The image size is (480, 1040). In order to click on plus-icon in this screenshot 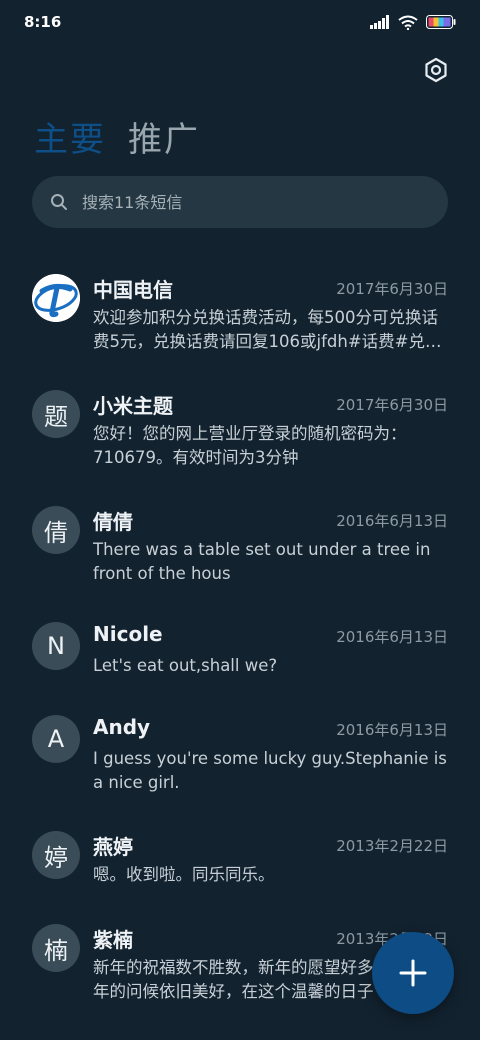, I will do `click(413, 973)`.